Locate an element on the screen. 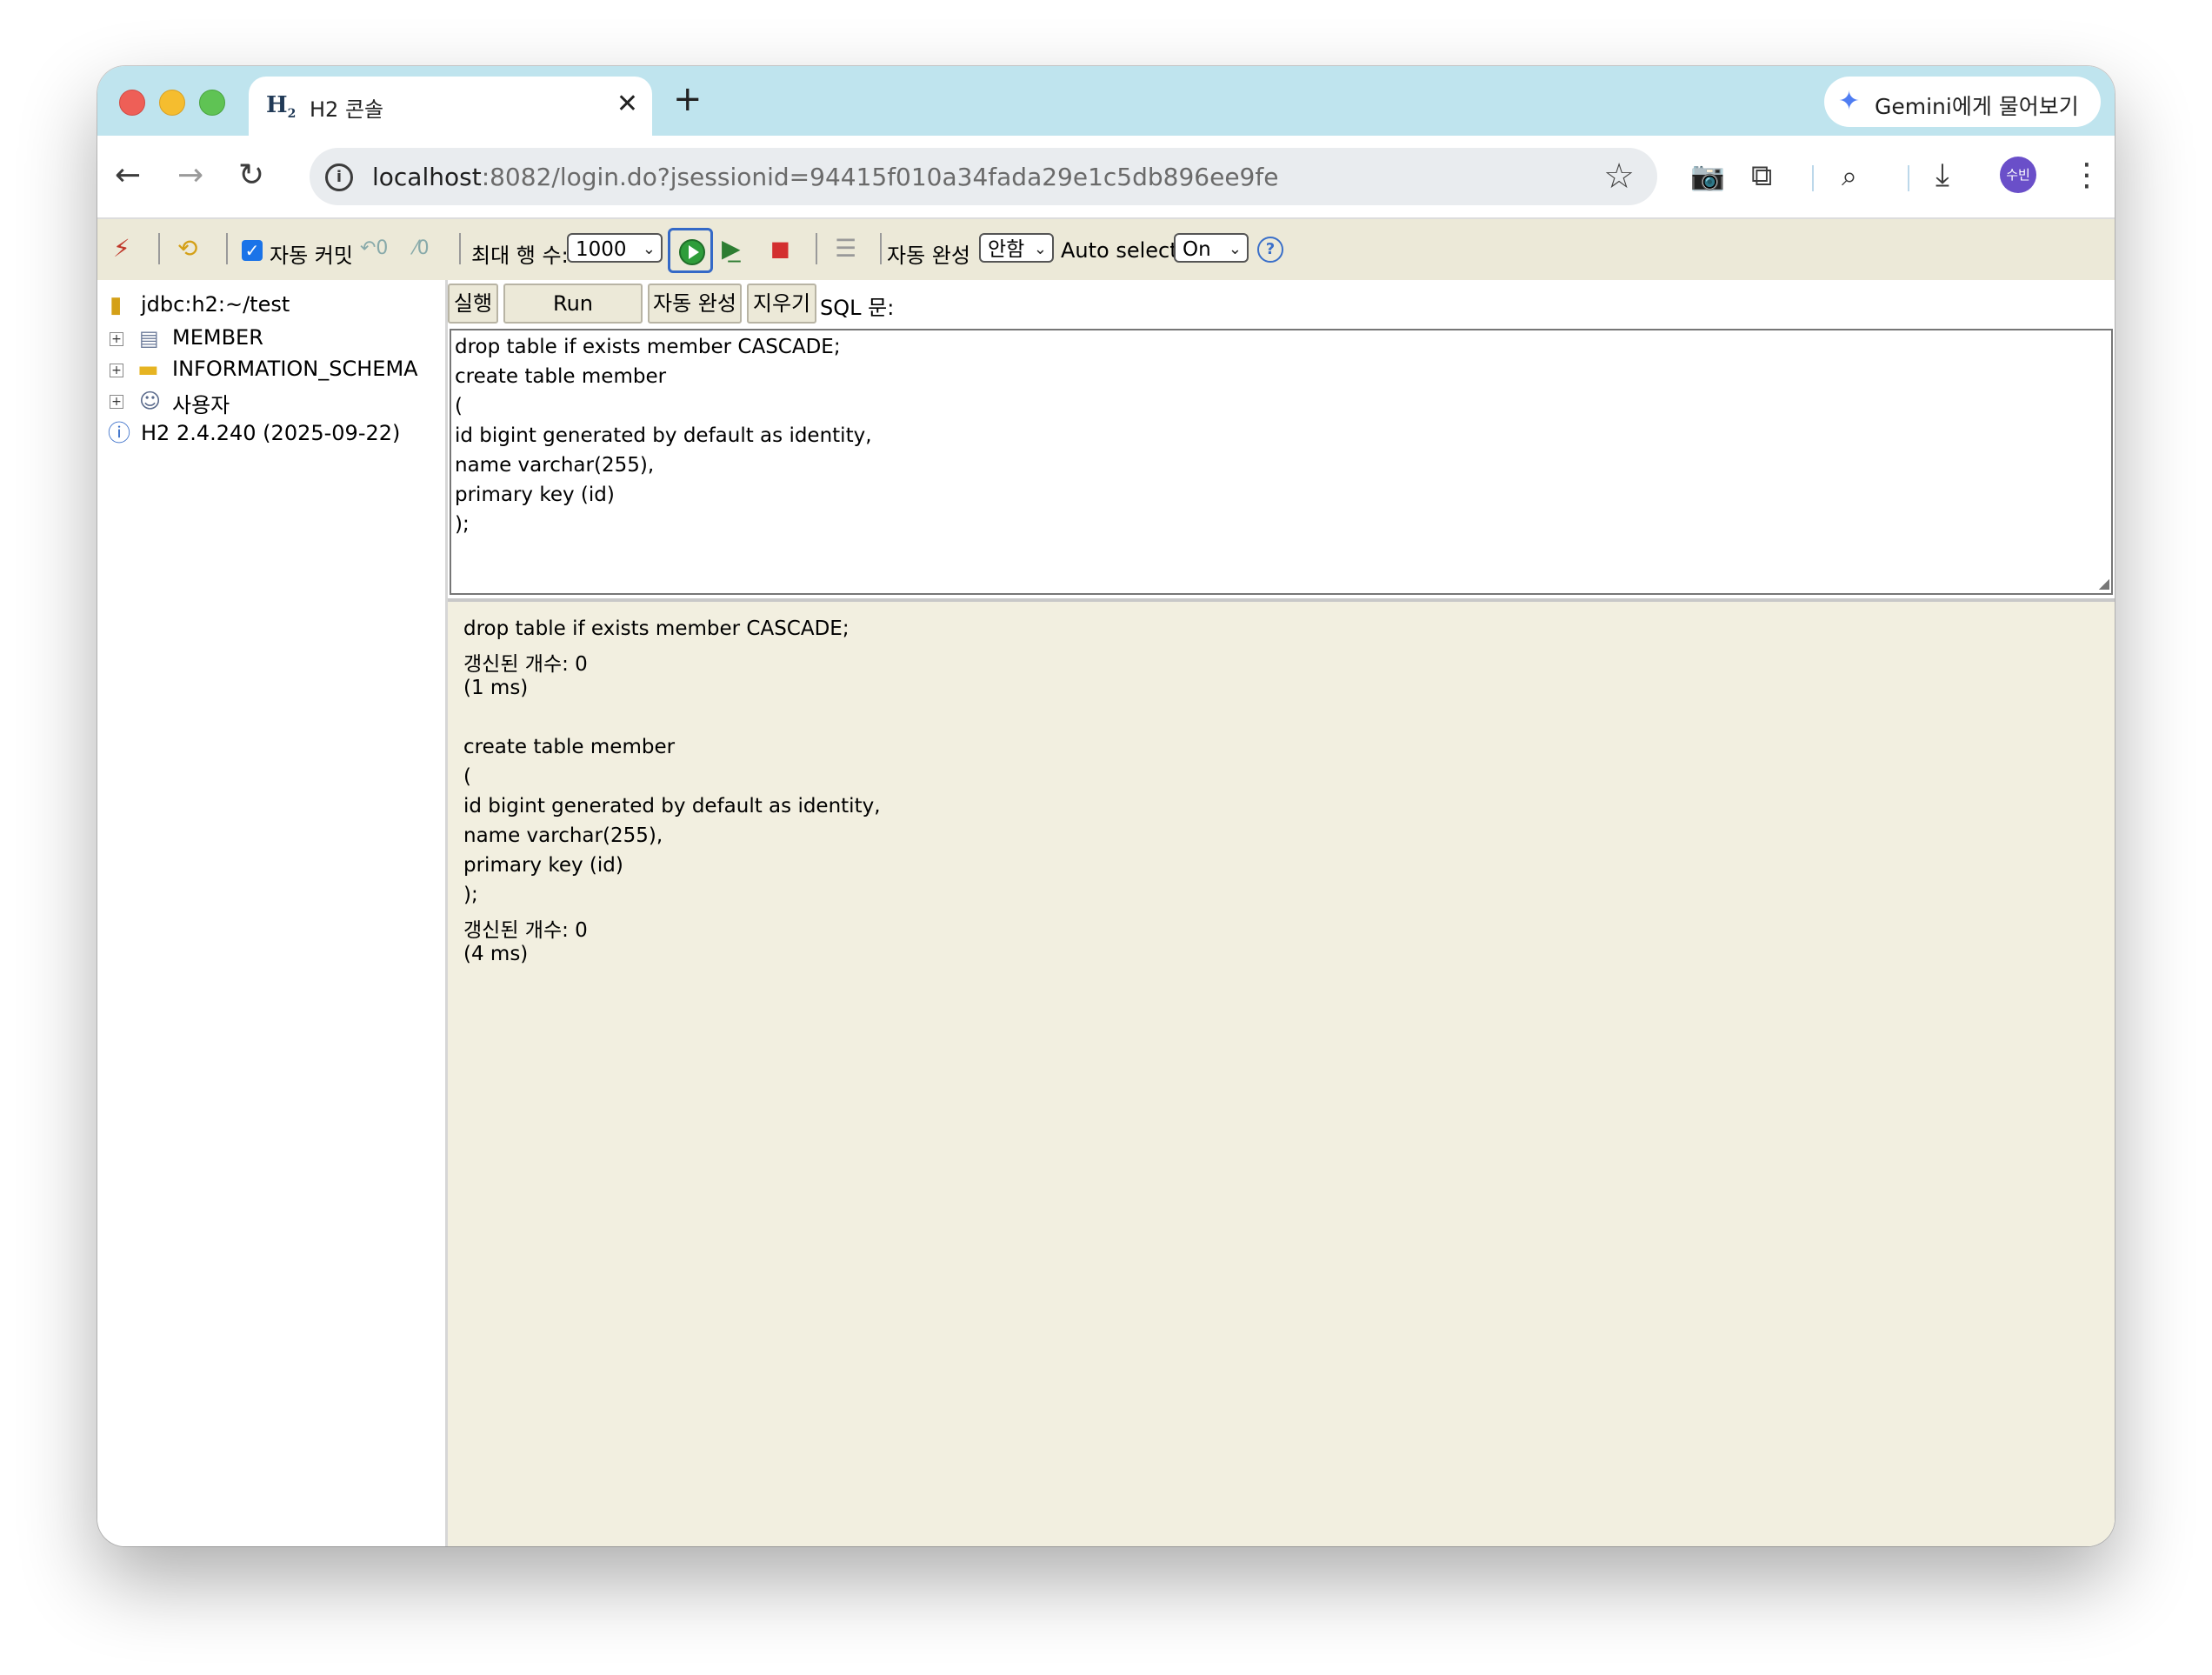 This screenshot has height=1675, width=2212. autoselect-value: On is located at coordinates (1197, 249).